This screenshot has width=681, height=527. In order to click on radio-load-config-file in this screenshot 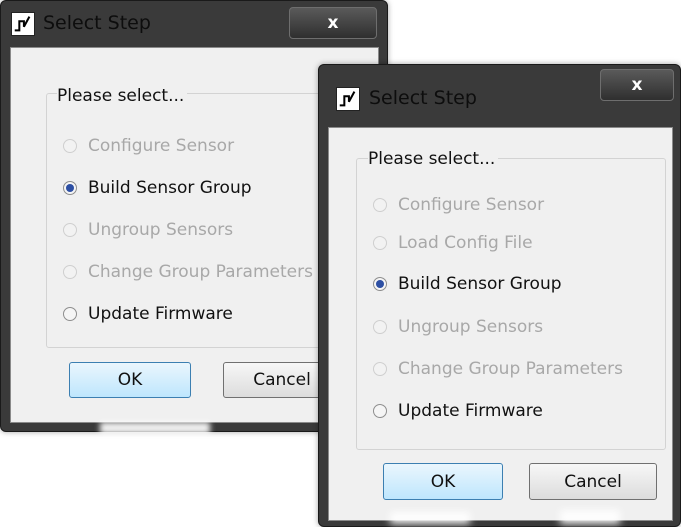, I will do `click(380, 243)`.